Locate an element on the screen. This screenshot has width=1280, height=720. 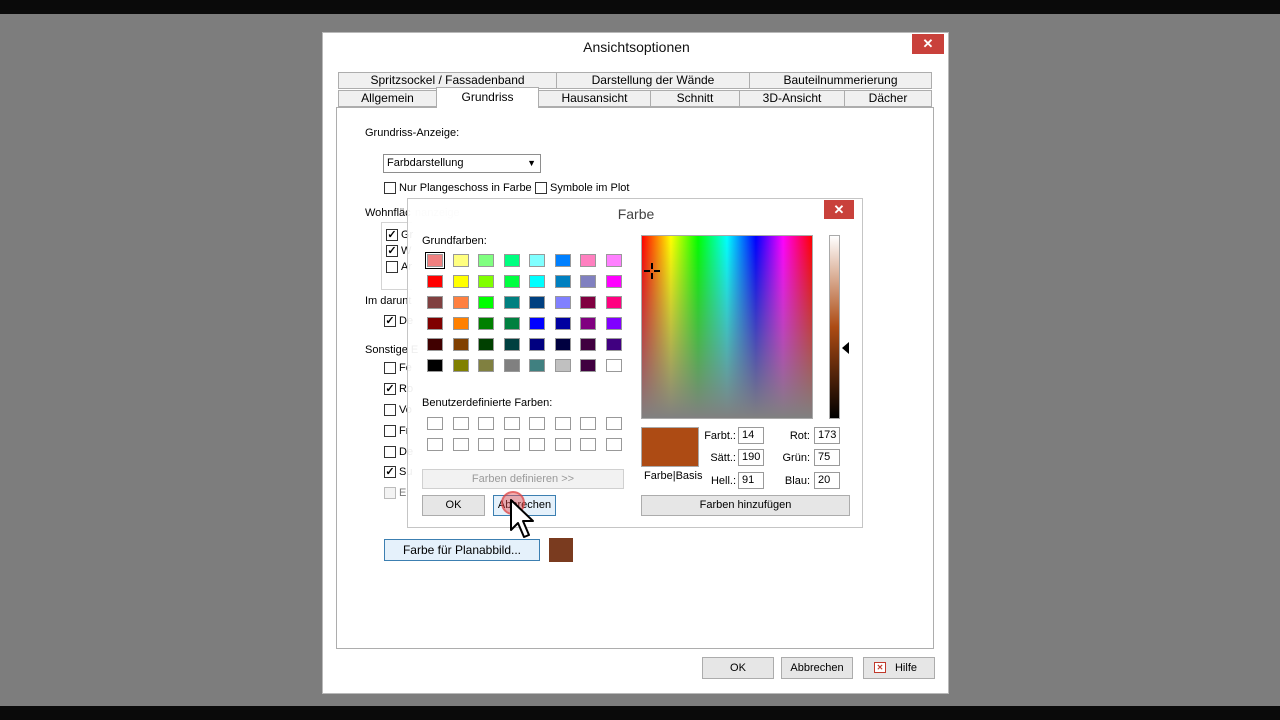
add-to-custom-colors-button: Farben hinzufügen is located at coordinates (745, 505).